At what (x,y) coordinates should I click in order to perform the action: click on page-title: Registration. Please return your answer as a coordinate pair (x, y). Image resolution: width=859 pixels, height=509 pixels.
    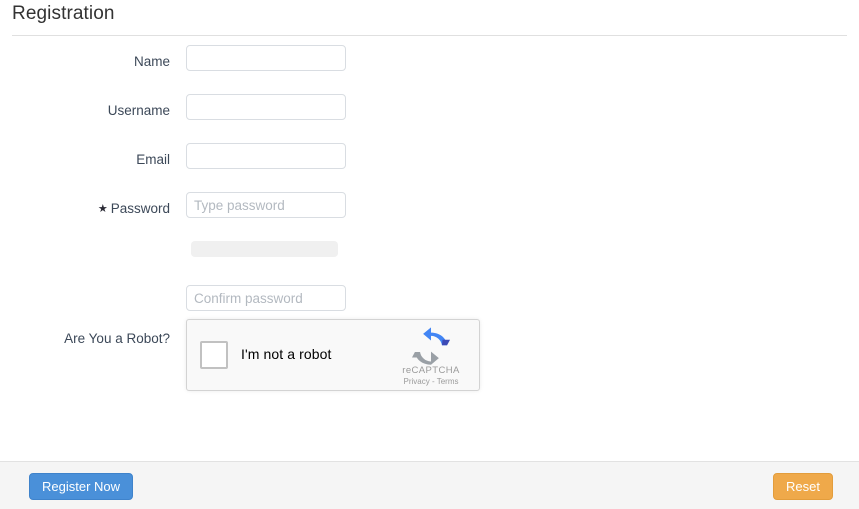
    Looking at the image, I should click on (63, 13).